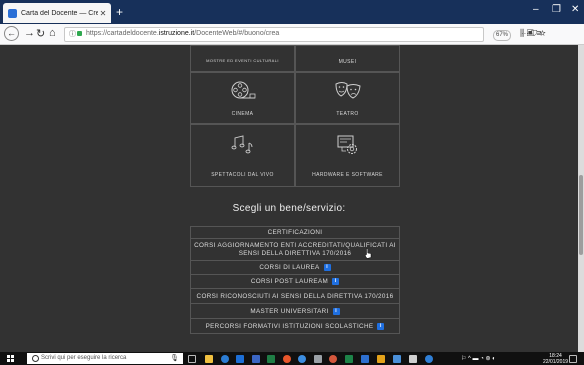 Image resolution: width=584 pixels, height=365 pixels. What do you see at coordinates (256, 359) in the screenshot?
I see `word-icon` at bounding box center [256, 359].